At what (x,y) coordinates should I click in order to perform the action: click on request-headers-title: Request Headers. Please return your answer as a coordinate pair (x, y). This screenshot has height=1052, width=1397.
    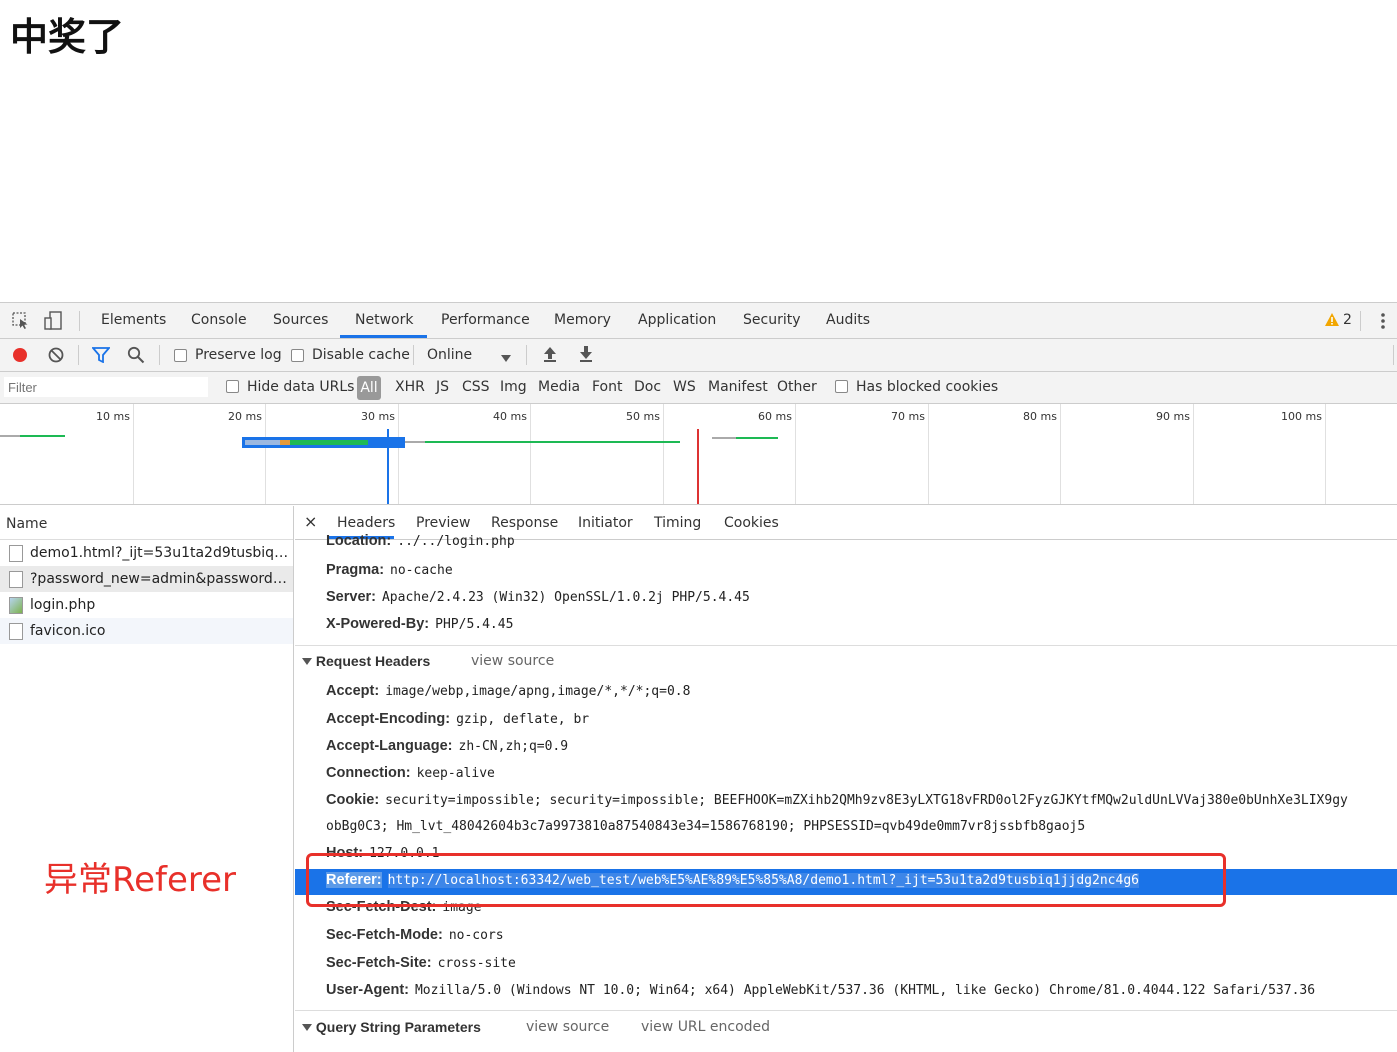
    Looking at the image, I should click on (373, 661).